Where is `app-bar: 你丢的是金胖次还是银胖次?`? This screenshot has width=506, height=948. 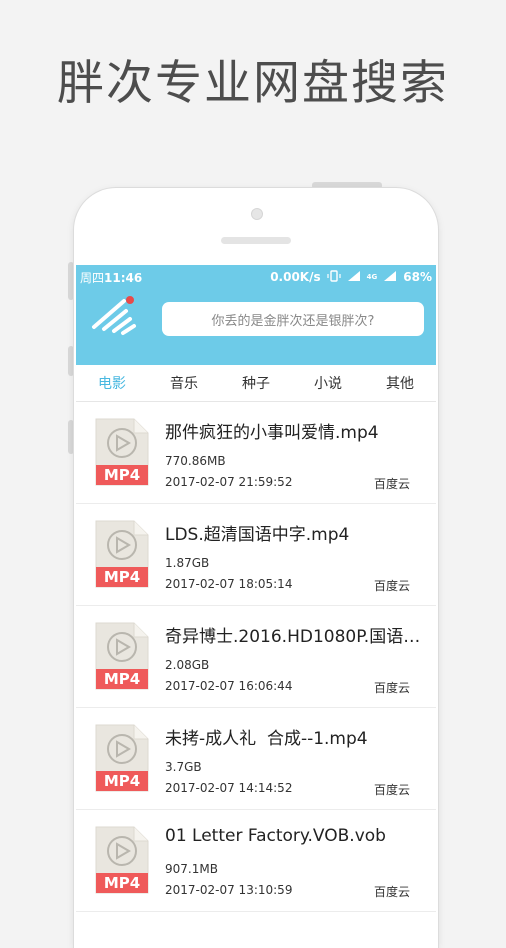 app-bar: 你丢的是金胖次还是银胖次? is located at coordinates (256, 327).